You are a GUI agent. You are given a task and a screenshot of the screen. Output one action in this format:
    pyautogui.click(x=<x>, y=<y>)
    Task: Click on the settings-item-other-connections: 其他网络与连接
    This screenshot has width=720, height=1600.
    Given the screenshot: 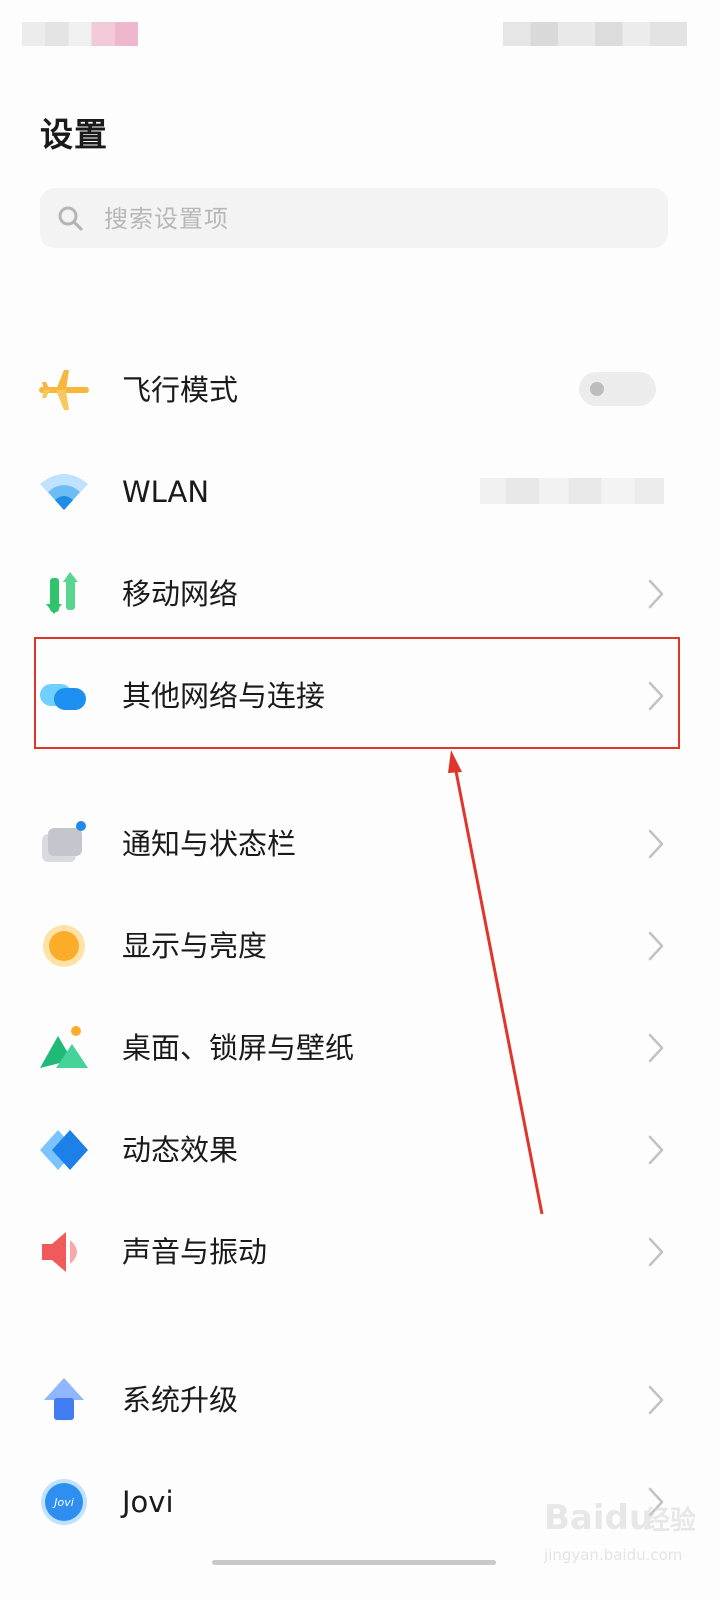 What is the action you would take?
    pyautogui.click(x=360, y=696)
    